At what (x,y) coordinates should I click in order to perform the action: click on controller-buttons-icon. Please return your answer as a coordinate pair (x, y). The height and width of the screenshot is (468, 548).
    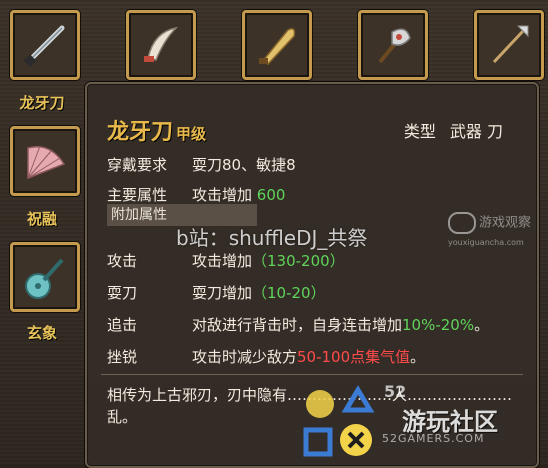
    Looking at the image, I should click on (339, 421).